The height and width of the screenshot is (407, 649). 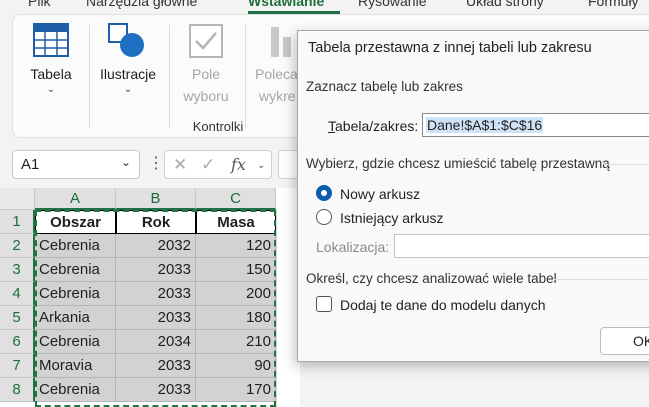 I want to click on column-header-a: A, so click(x=75, y=199).